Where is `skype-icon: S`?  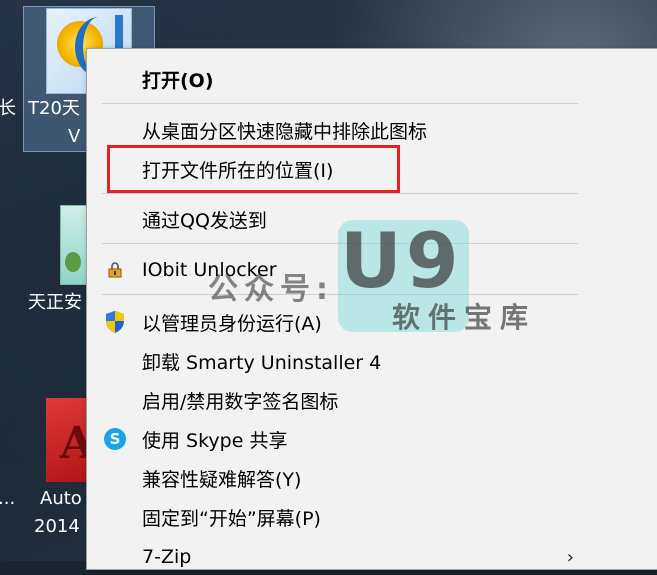 skype-icon: S is located at coordinates (115, 439).